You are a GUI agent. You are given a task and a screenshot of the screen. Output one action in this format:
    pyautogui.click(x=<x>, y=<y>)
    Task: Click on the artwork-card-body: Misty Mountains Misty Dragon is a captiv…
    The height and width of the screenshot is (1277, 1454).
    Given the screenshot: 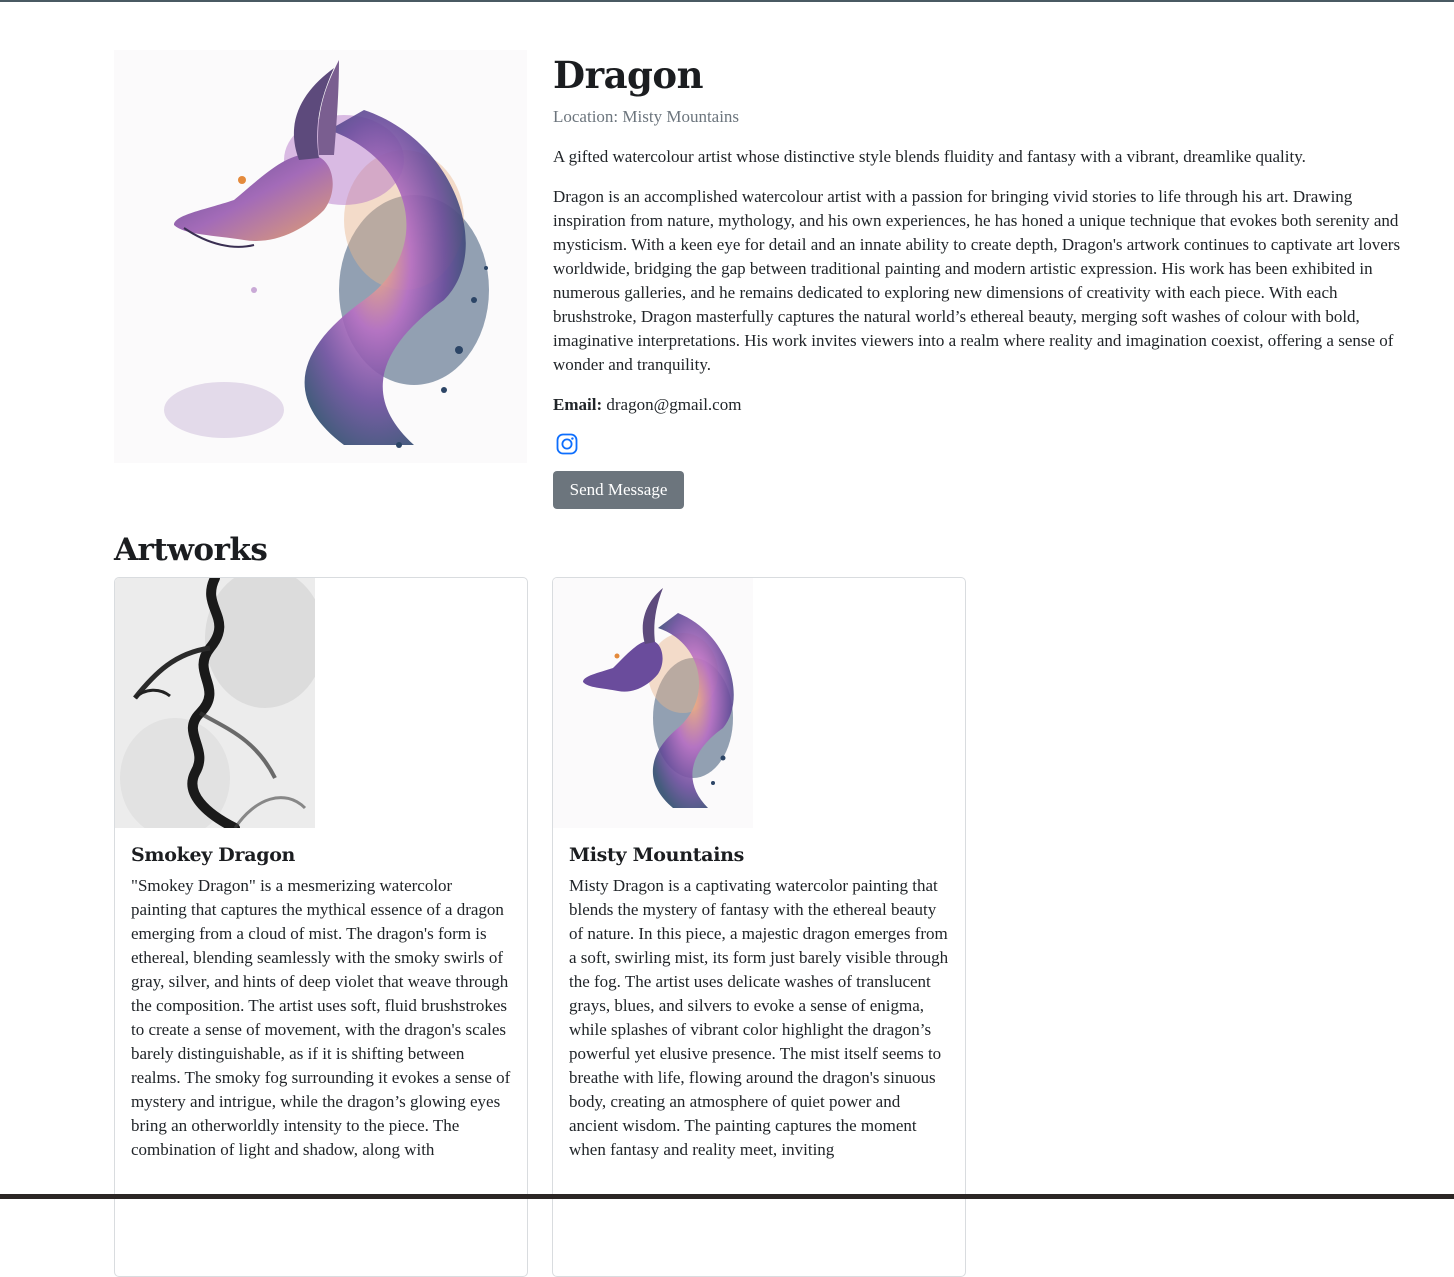 What is the action you would take?
    pyautogui.click(x=759, y=995)
    